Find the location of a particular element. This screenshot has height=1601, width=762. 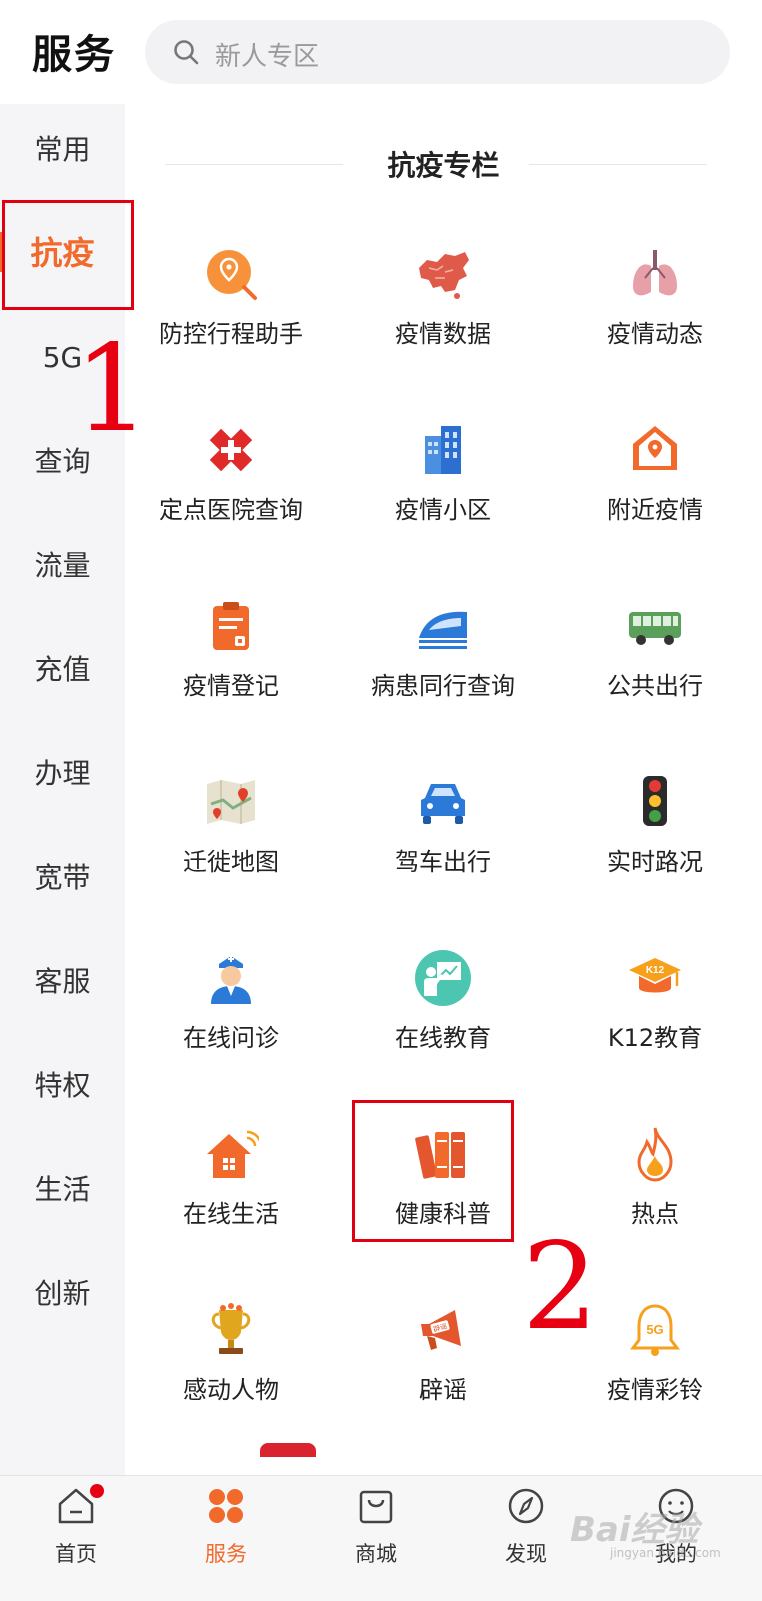

item-label: 在线问诊 is located at coordinates (231, 1038).